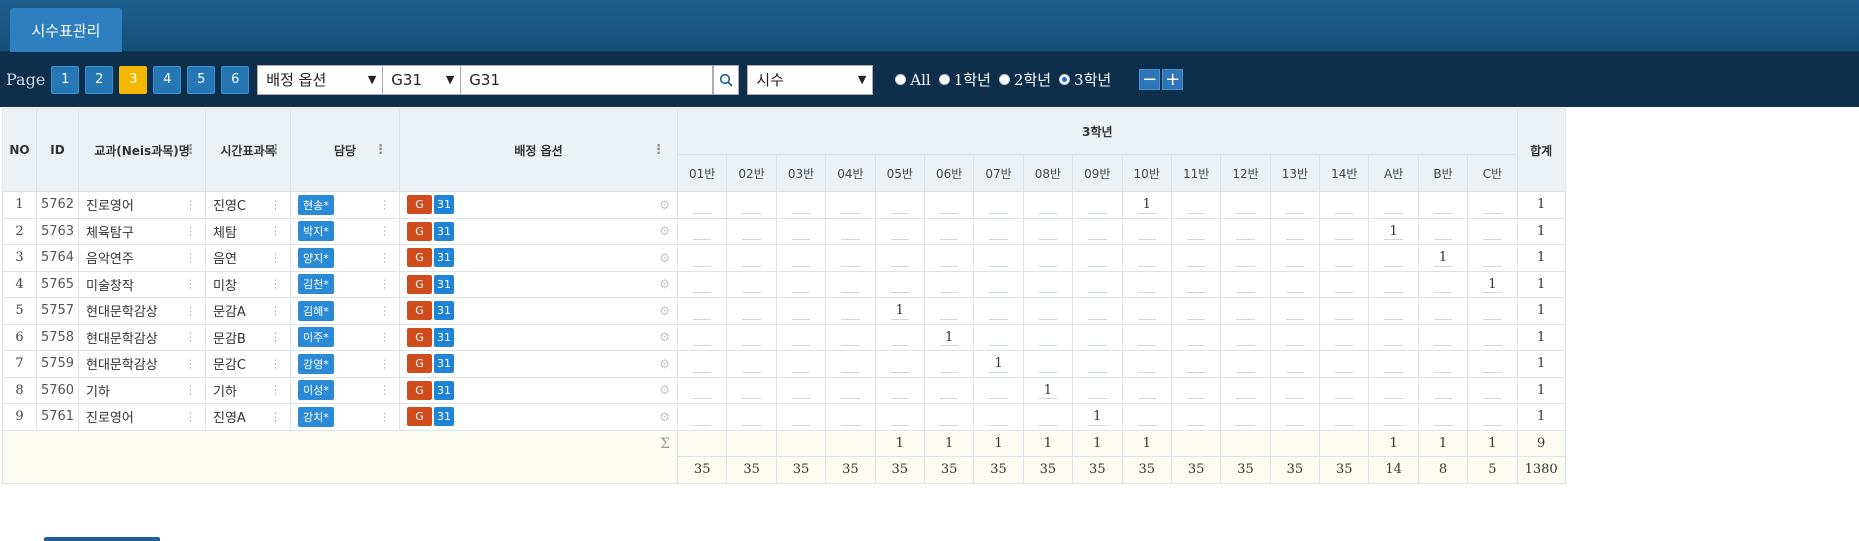  Describe the element at coordinates (65, 79) in the screenshot. I see `page-button-1: 1` at that location.